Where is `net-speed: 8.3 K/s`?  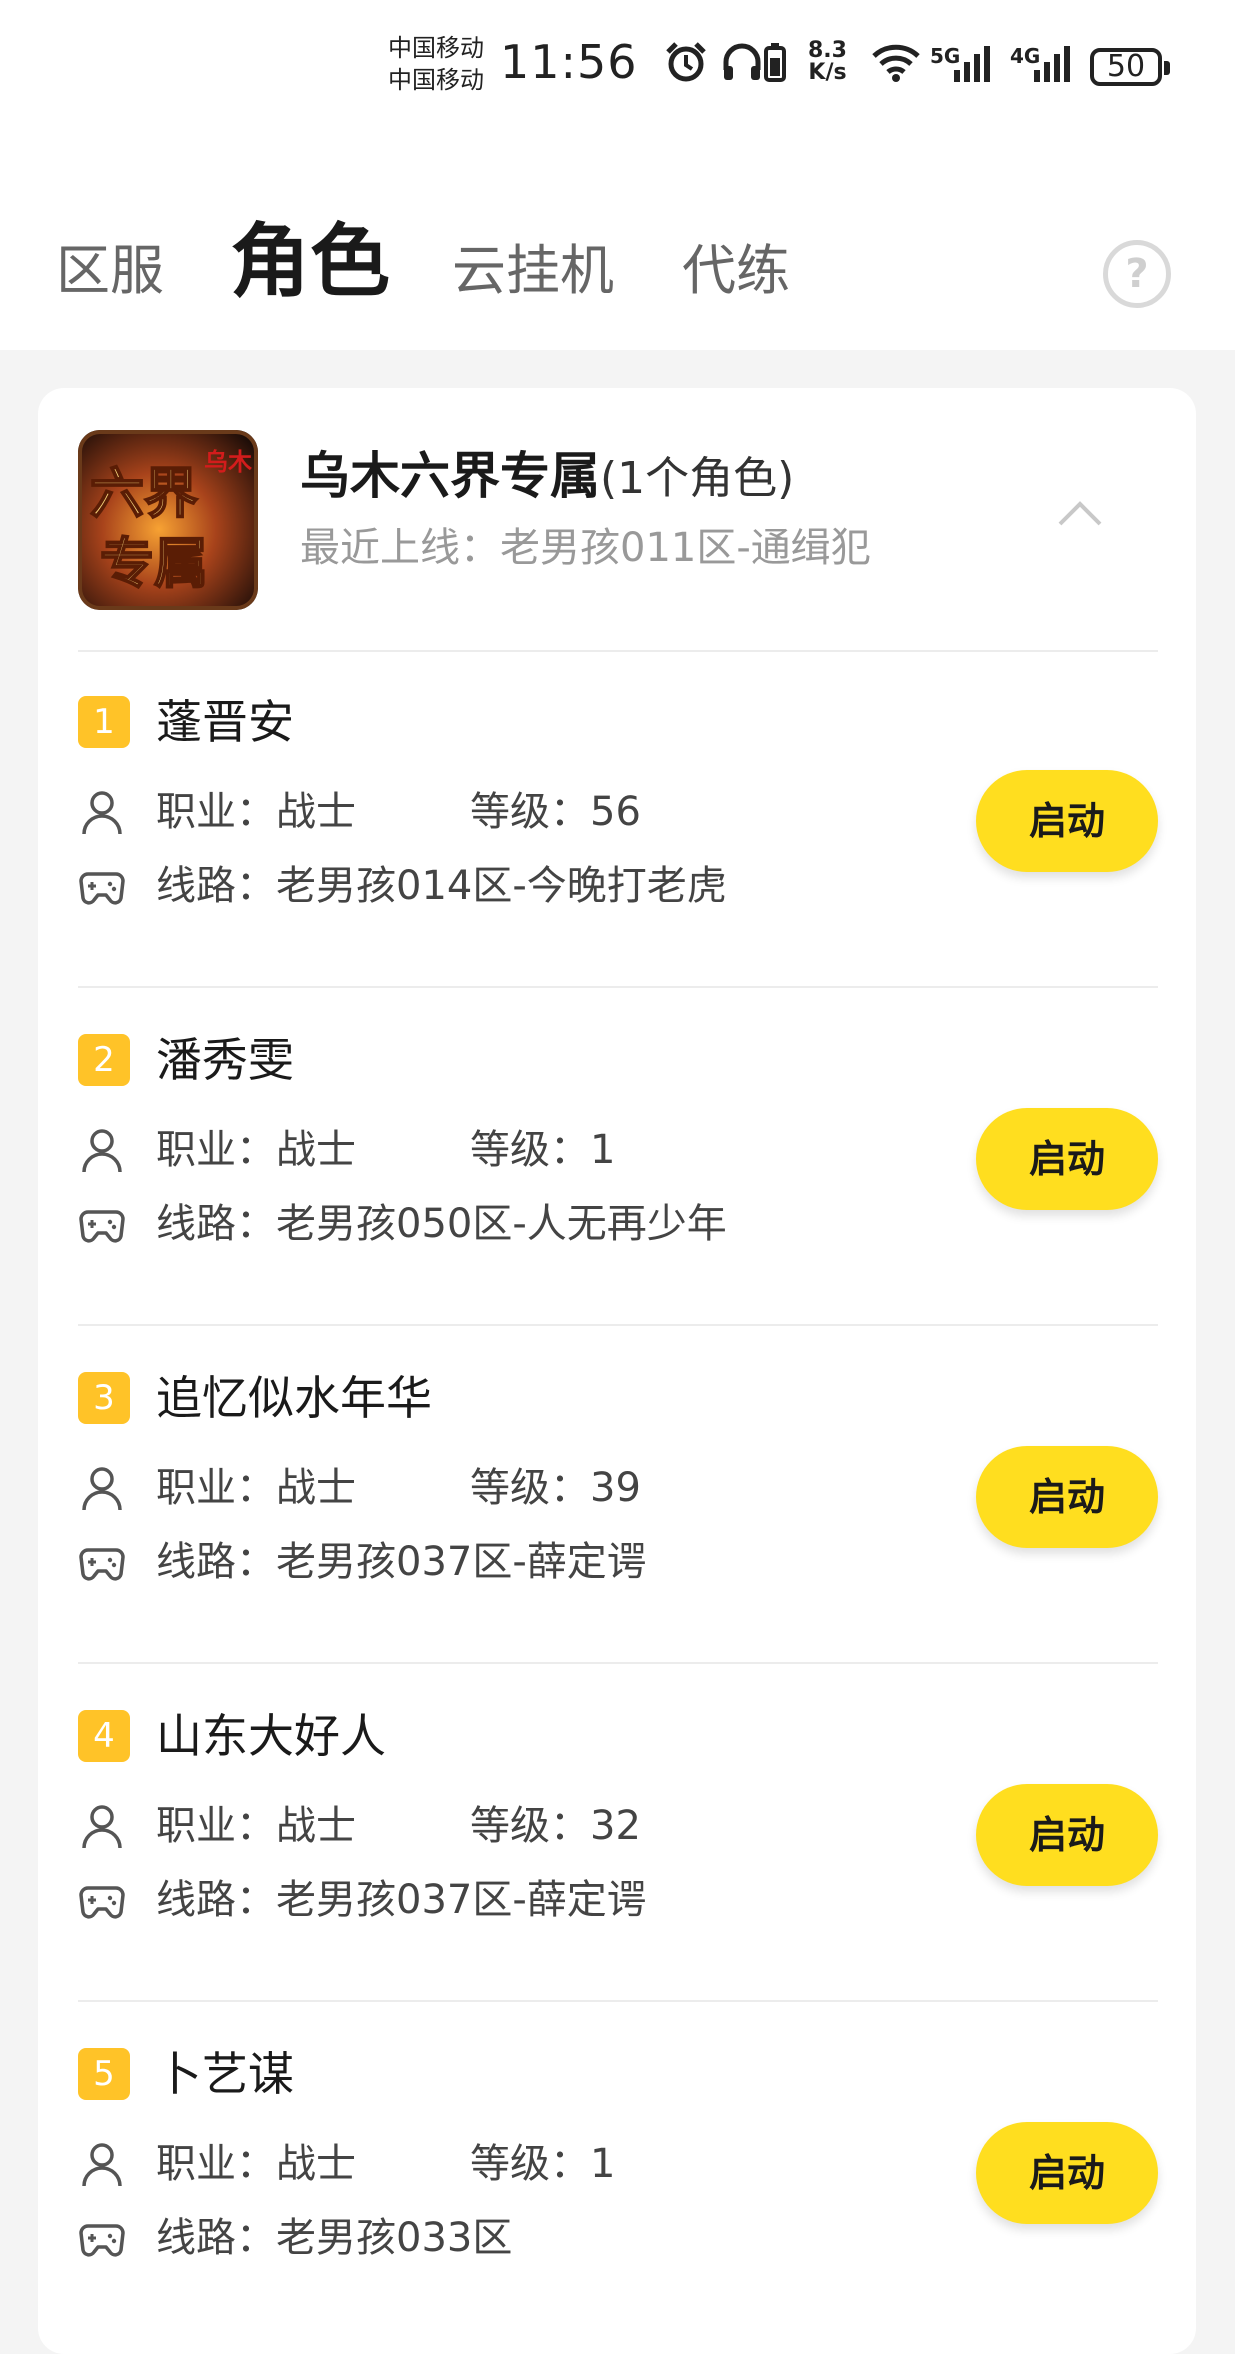 net-speed: 8.3 K/s is located at coordinates (827, 62).